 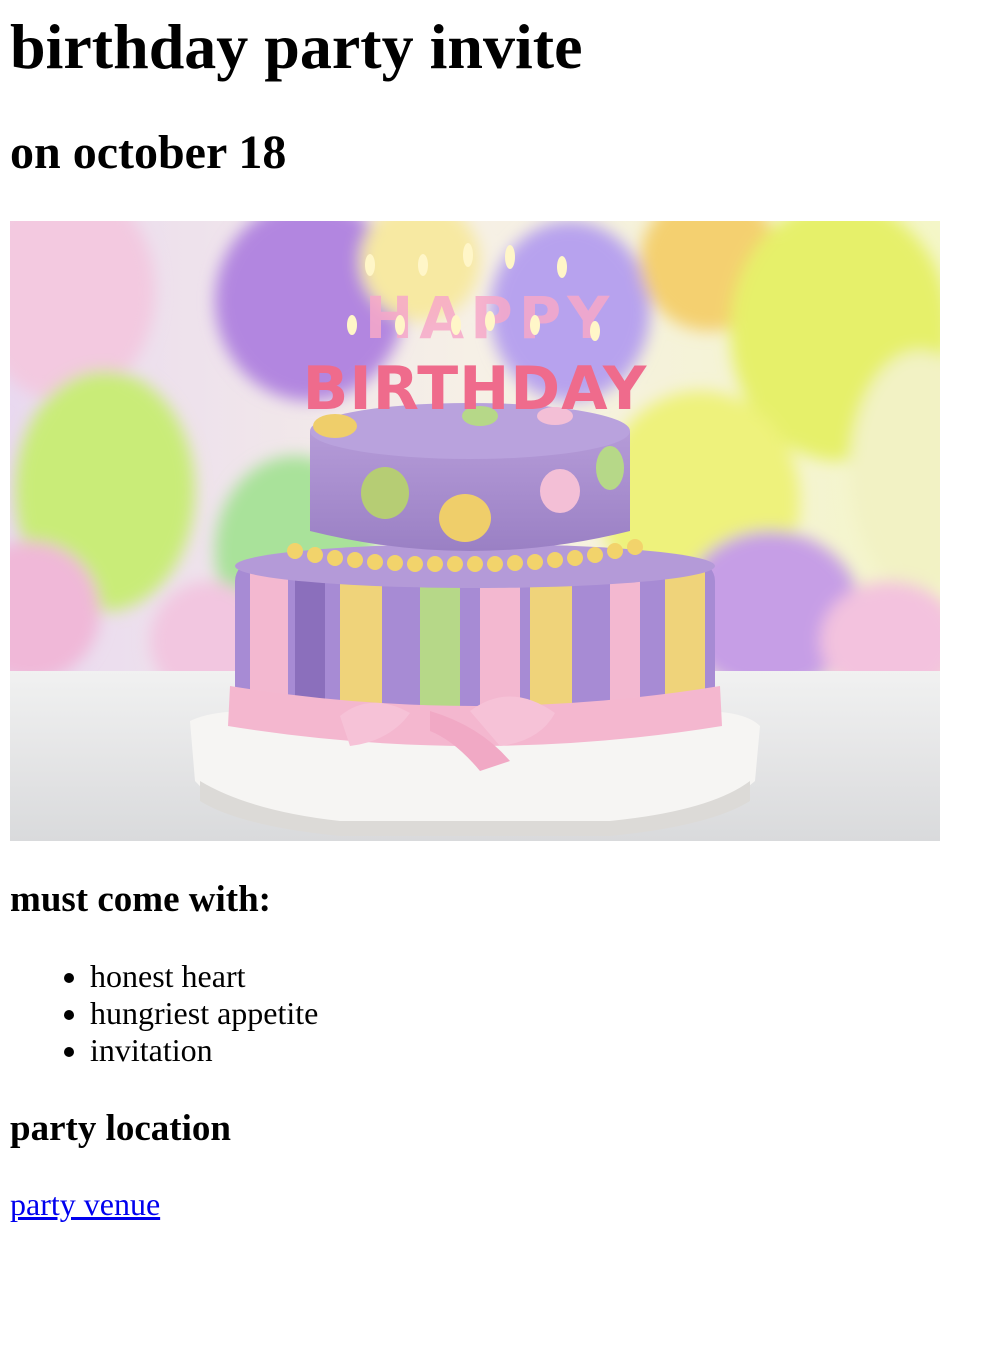 I want to click on candles-birthday: BIRTHDAY, so click(x=475, y=389).